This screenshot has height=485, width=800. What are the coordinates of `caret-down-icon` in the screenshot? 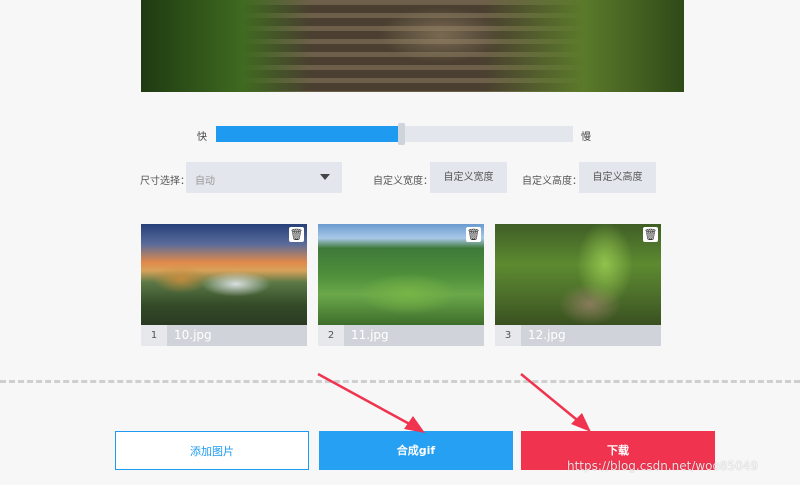 It's located at (325, 177).